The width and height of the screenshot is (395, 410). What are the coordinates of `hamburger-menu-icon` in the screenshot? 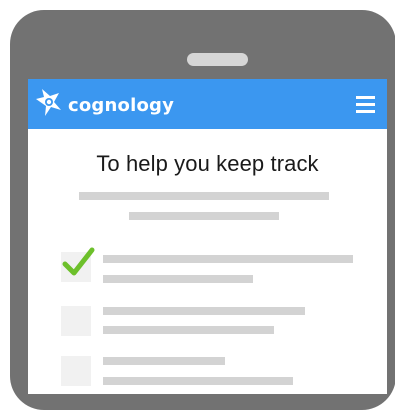 It's located at (365, 104).